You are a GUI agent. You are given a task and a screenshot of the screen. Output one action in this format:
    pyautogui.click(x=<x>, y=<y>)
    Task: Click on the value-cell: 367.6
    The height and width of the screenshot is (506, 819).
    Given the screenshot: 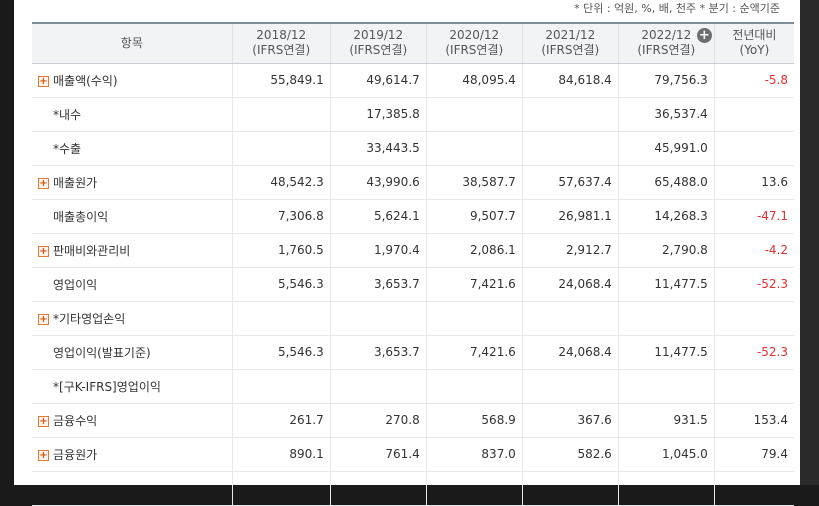 What is the action you would take?
    pyautogui.click(x=570, y=420)
    